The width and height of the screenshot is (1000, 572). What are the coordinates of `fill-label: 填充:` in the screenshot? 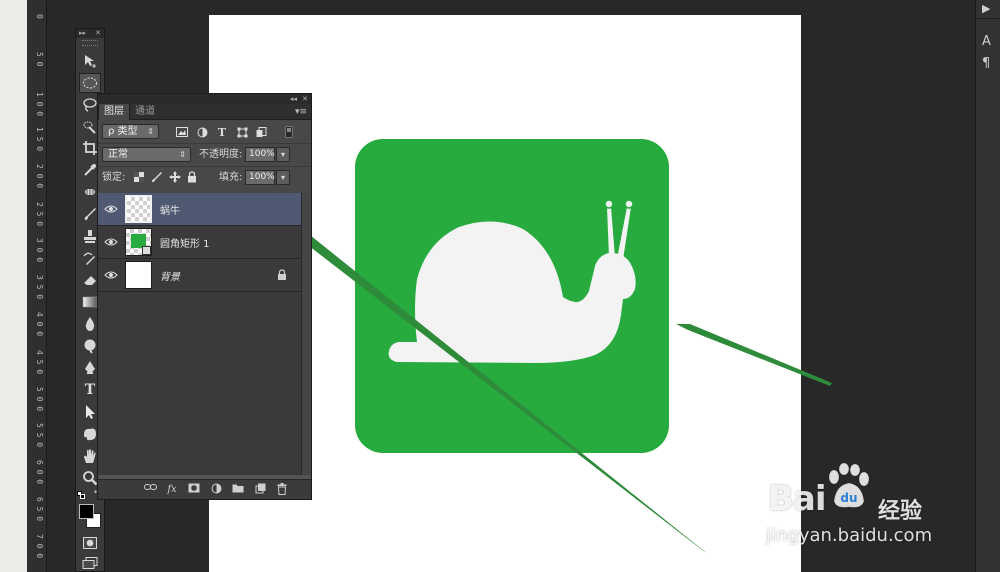 It's located at (231, 177).